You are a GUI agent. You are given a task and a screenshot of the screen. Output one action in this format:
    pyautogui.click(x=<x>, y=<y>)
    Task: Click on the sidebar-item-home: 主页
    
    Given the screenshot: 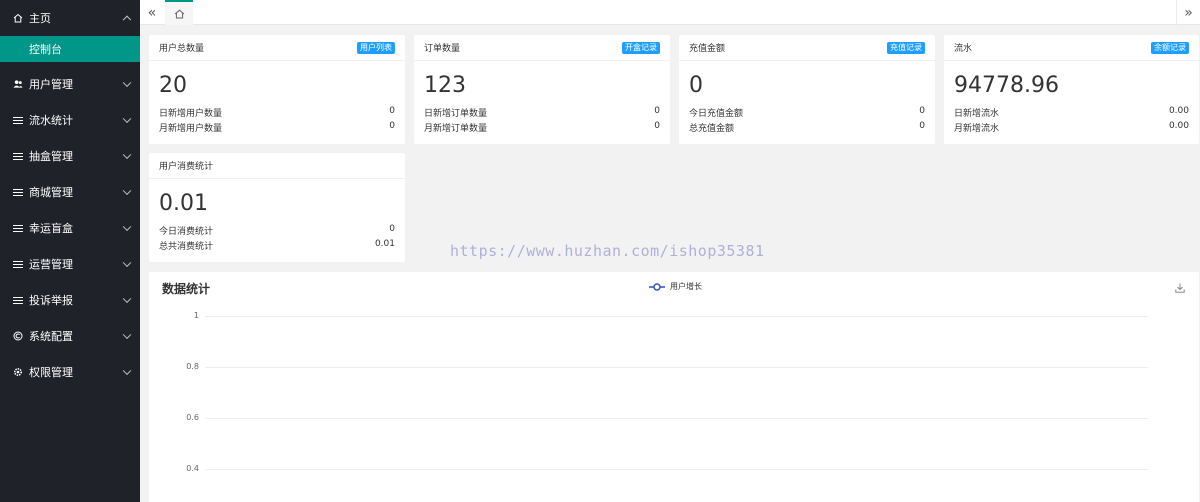 What is the action you would take?
    pyautogui.click(x=70, y=18)
    